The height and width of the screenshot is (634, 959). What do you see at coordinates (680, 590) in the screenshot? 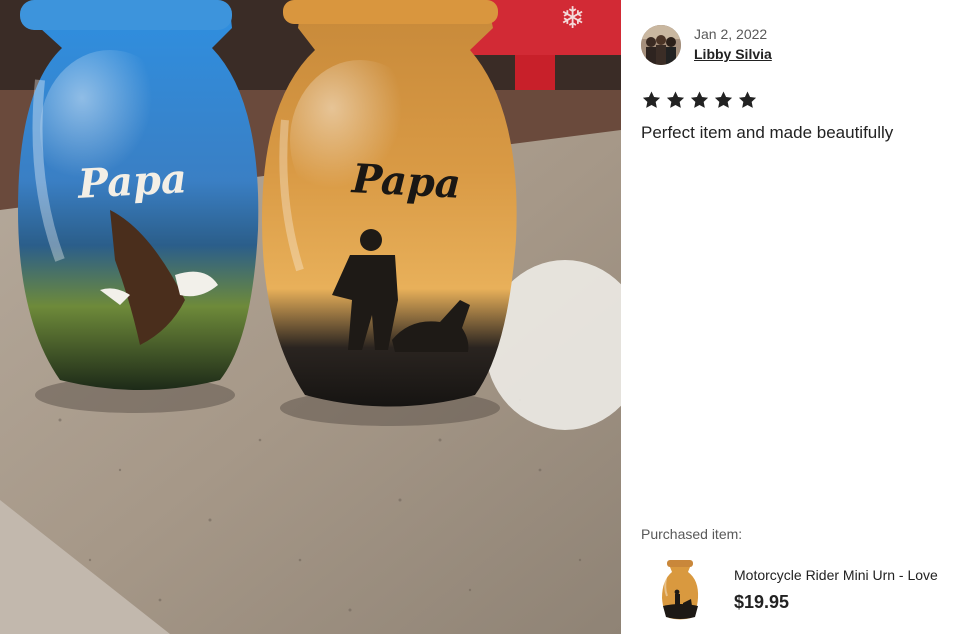
I see `purchased-item-thumbnail` at bounding box center [680, 590].